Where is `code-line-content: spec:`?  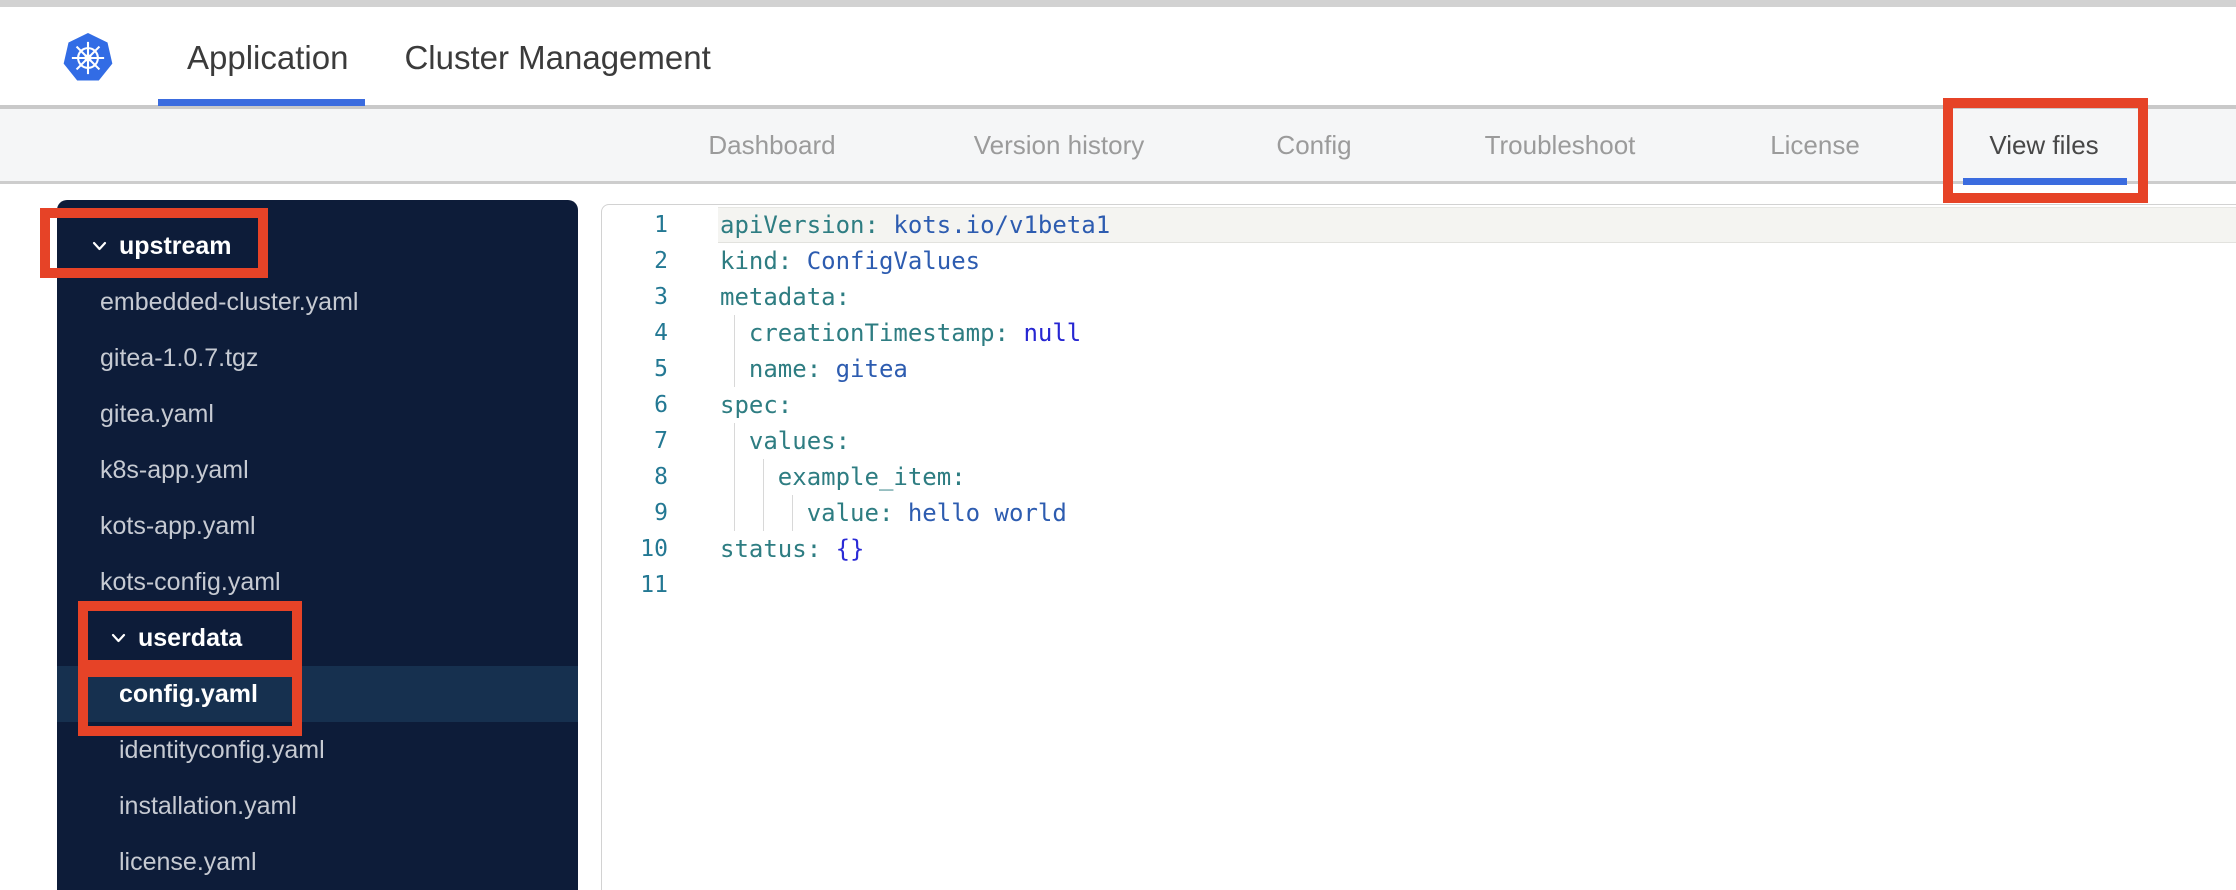 code-line-content: spec: is located at coordinates (756, 405).